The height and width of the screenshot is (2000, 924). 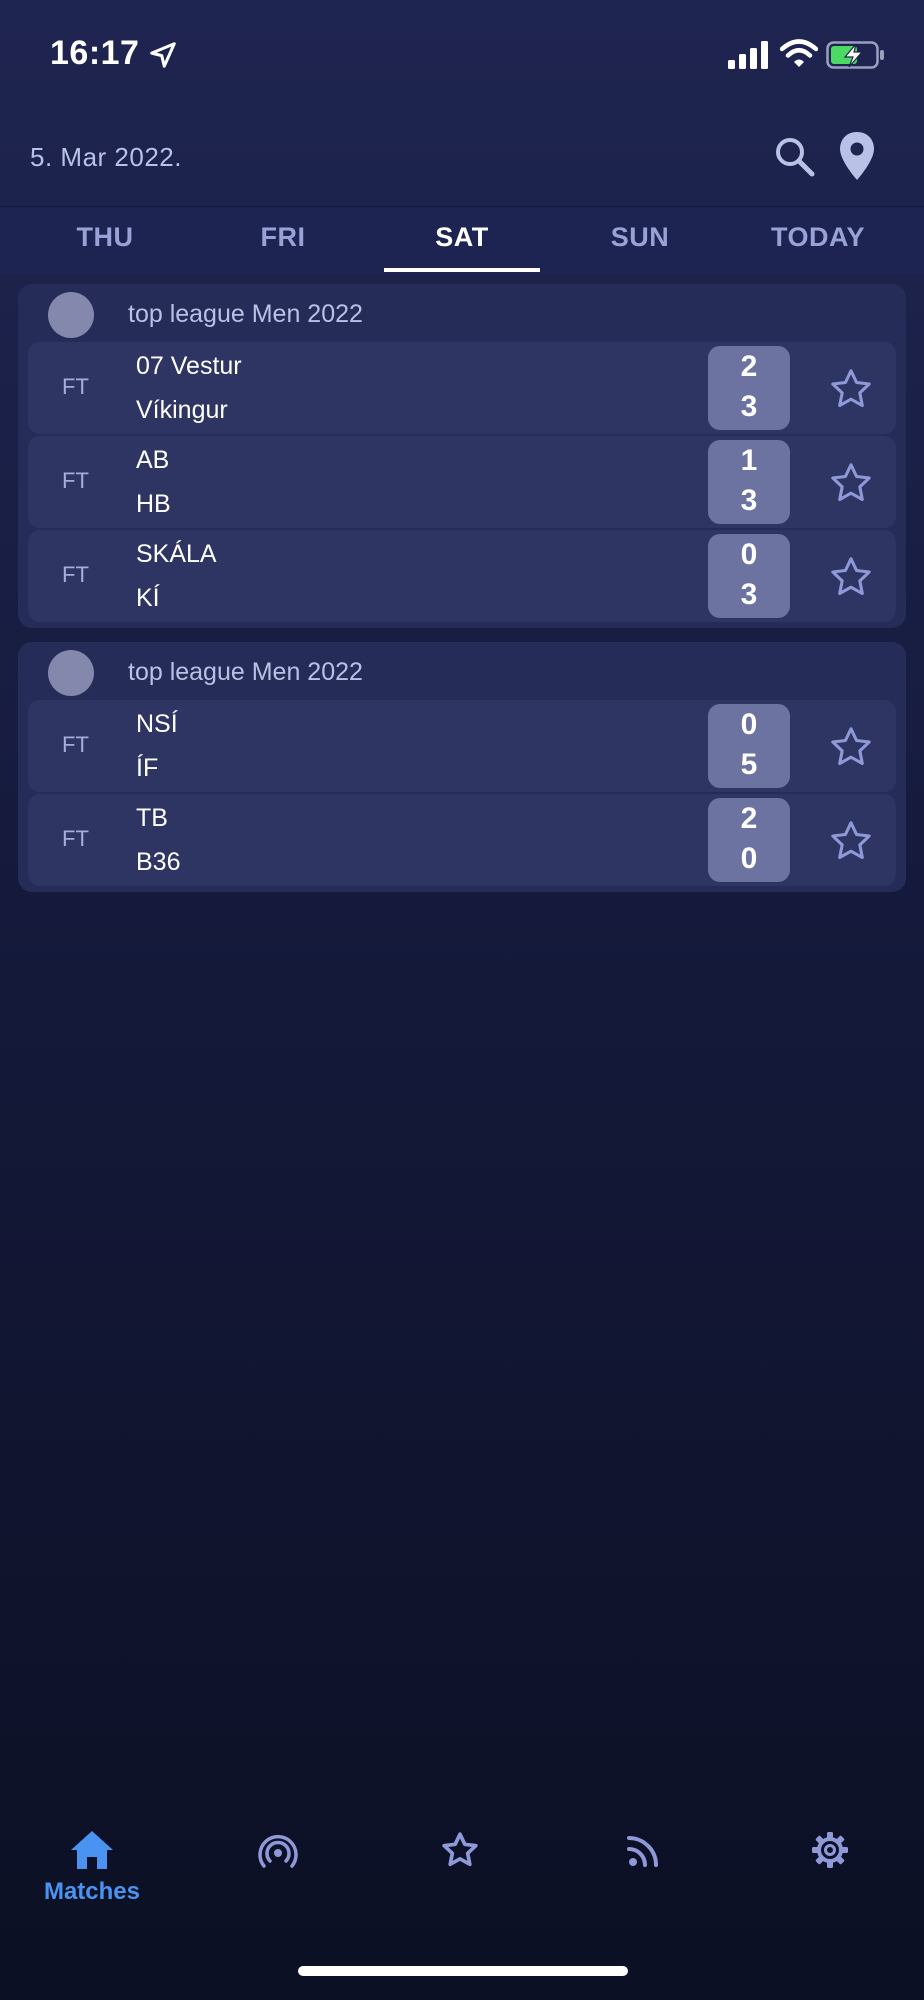 I want to click on date-label: 5. Mar 2022., so click(x=106, y=157).